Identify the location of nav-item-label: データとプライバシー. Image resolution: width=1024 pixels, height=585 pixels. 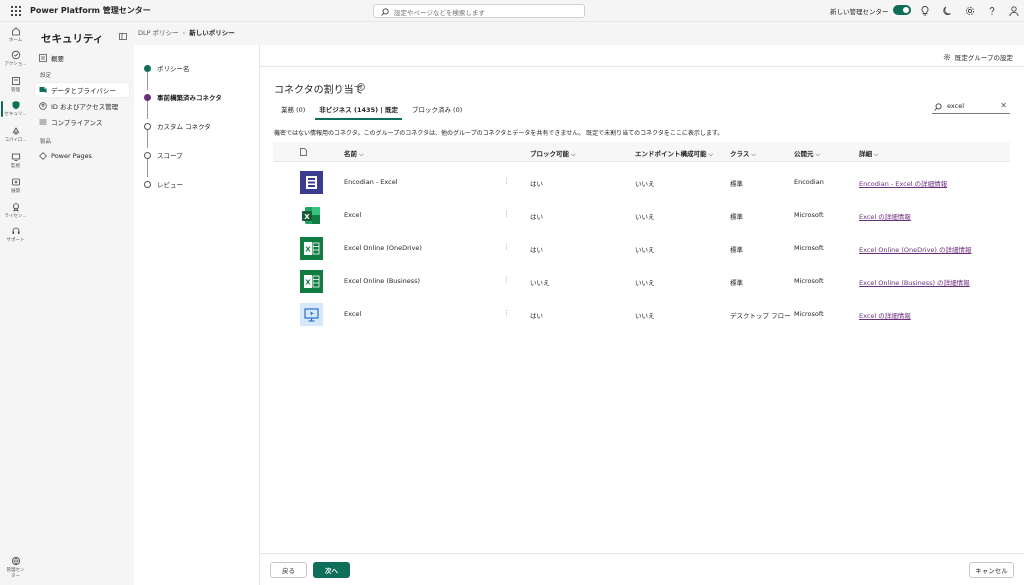
(83, 91).